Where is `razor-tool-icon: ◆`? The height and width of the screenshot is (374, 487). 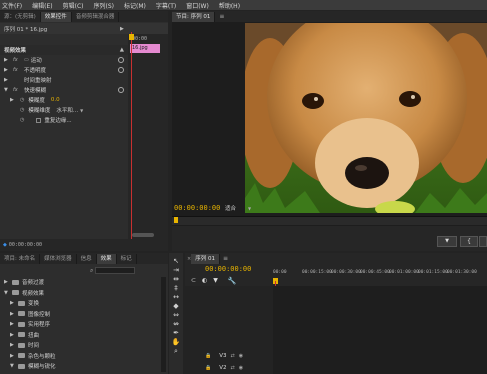 razor-tool-icon: ◆ is located at coordinates (176, 306).